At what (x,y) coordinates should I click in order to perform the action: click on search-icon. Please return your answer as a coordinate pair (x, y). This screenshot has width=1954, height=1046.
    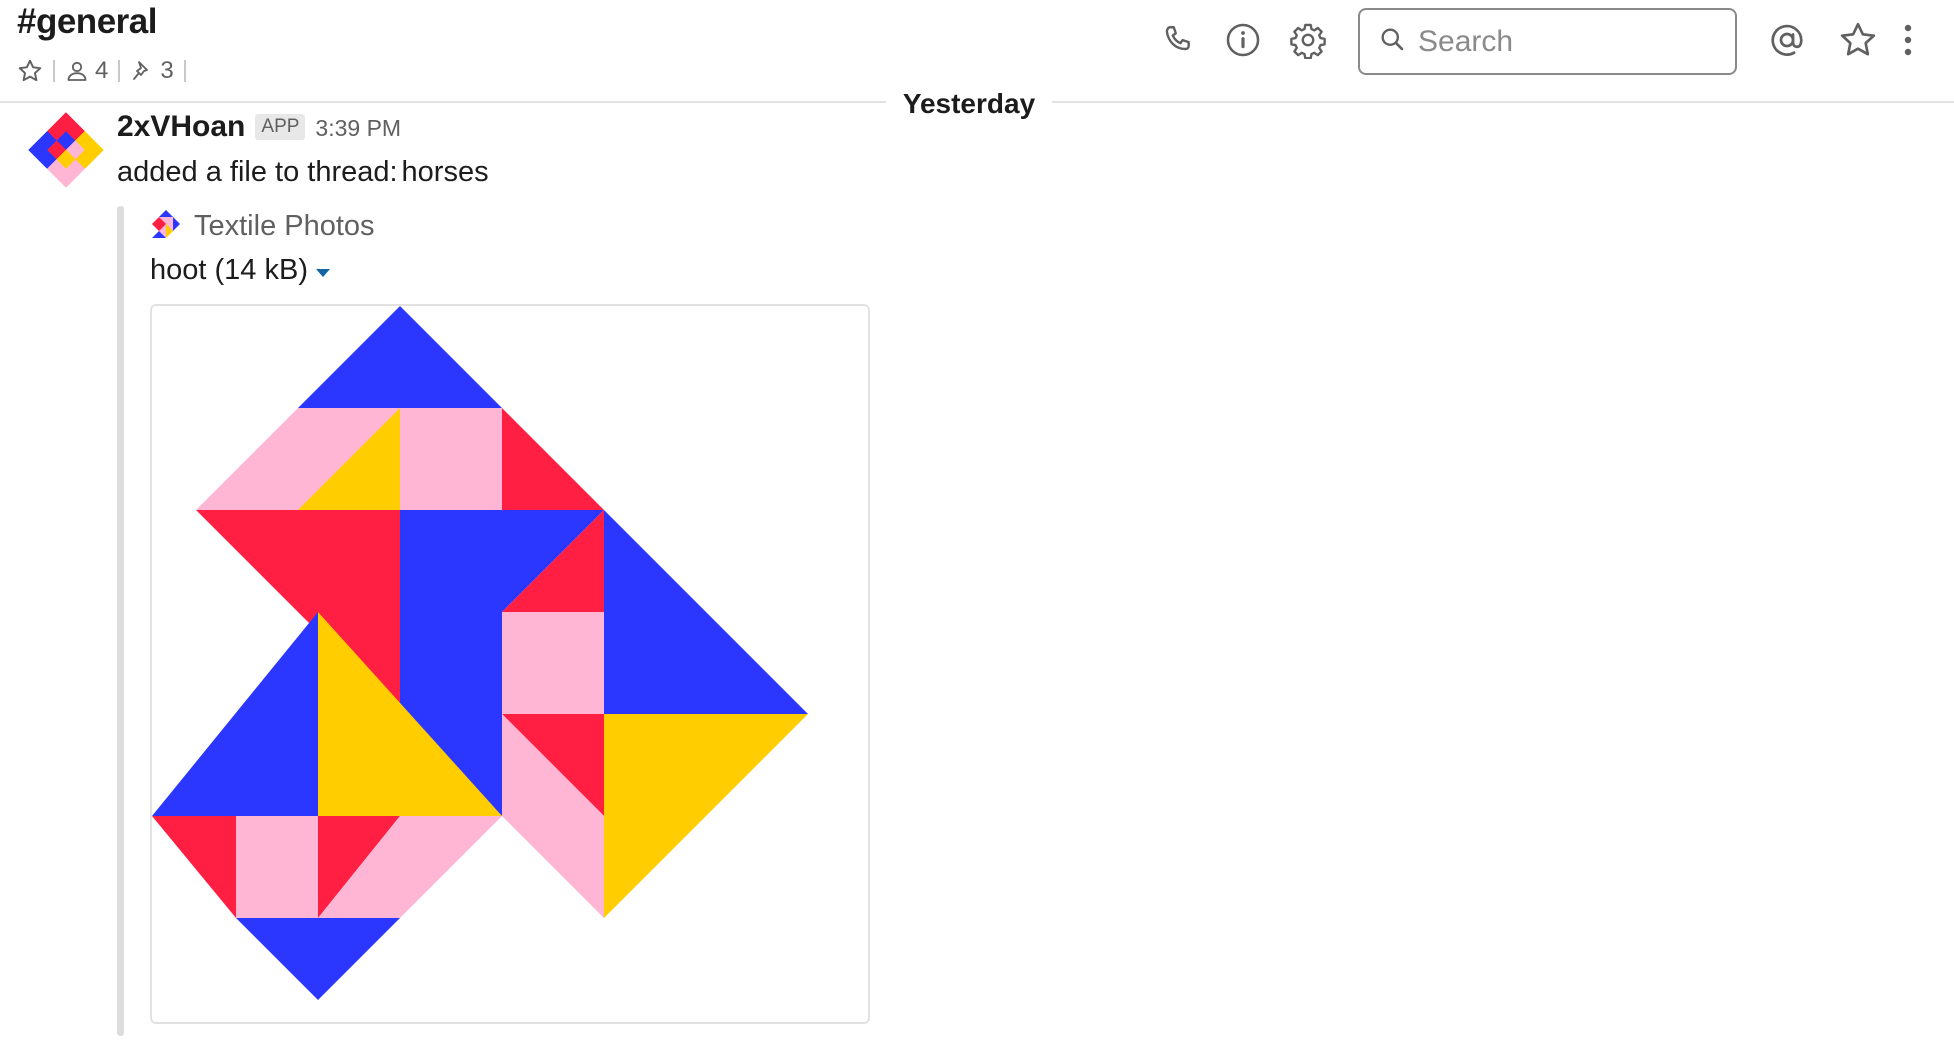
    Looking at the image, I should click on (1392, 41).